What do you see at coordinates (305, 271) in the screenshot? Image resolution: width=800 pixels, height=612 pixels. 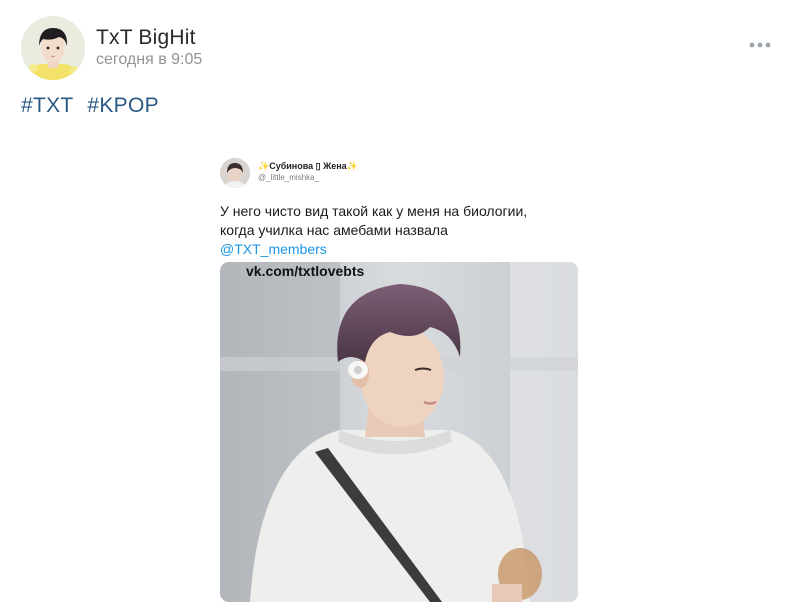 I see `photo-watermark: vk.com/txtlovebts` at bounding box center [305, 271].